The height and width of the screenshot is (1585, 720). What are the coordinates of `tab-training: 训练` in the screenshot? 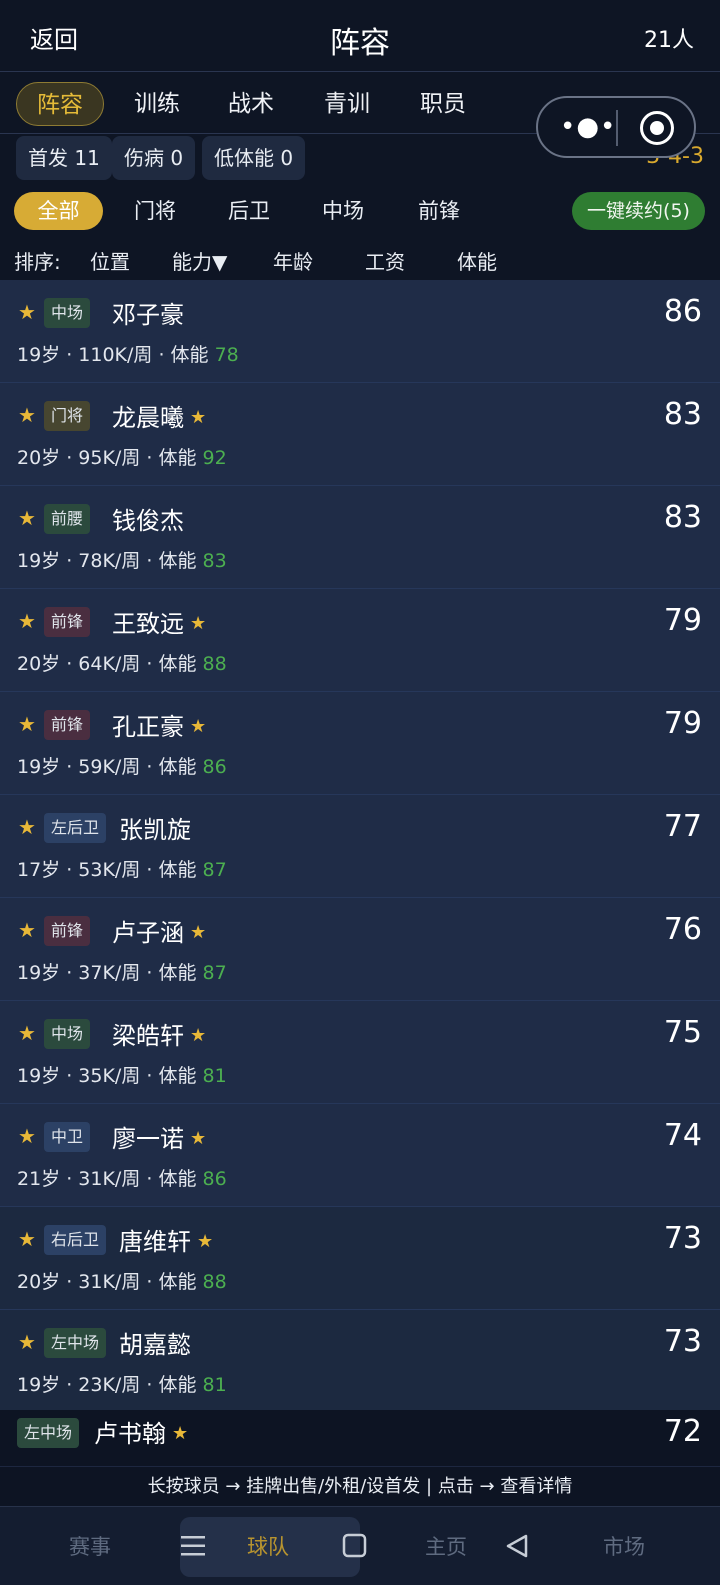 It's located at (157, 104).